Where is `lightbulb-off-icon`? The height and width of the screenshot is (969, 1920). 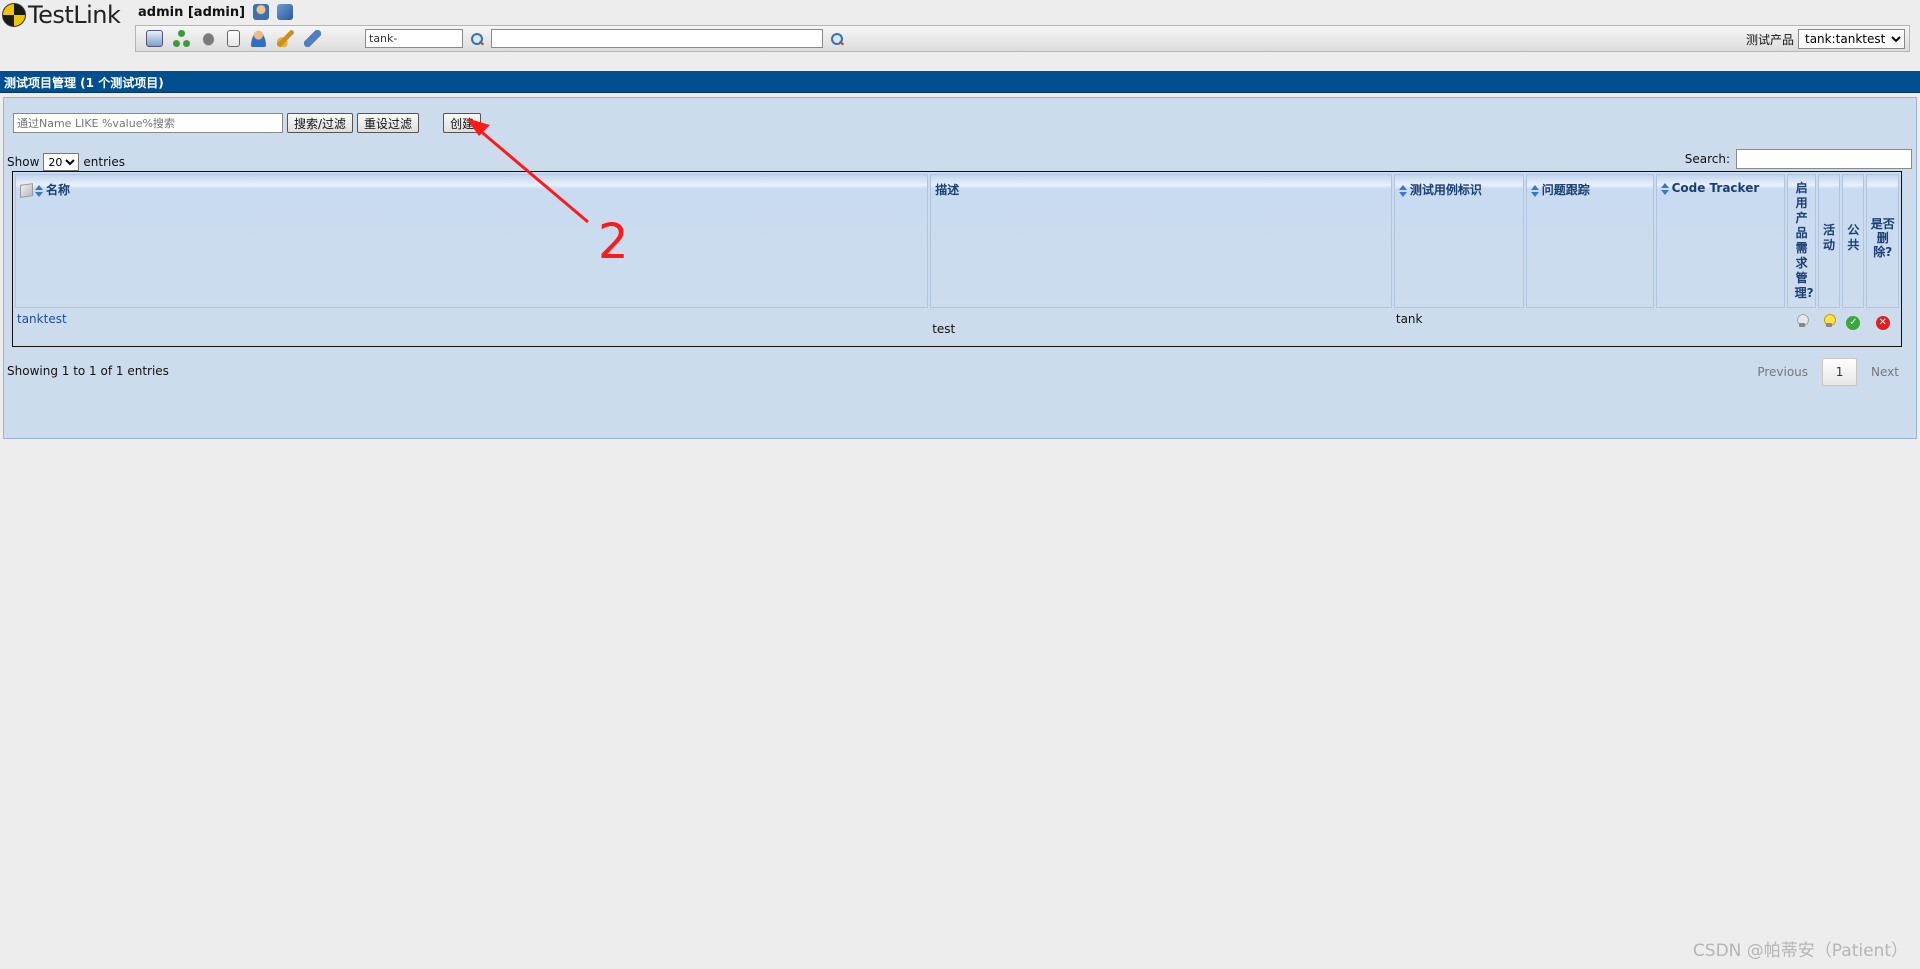
lightbulb-off-icon is located at coordinates (1802, 321).